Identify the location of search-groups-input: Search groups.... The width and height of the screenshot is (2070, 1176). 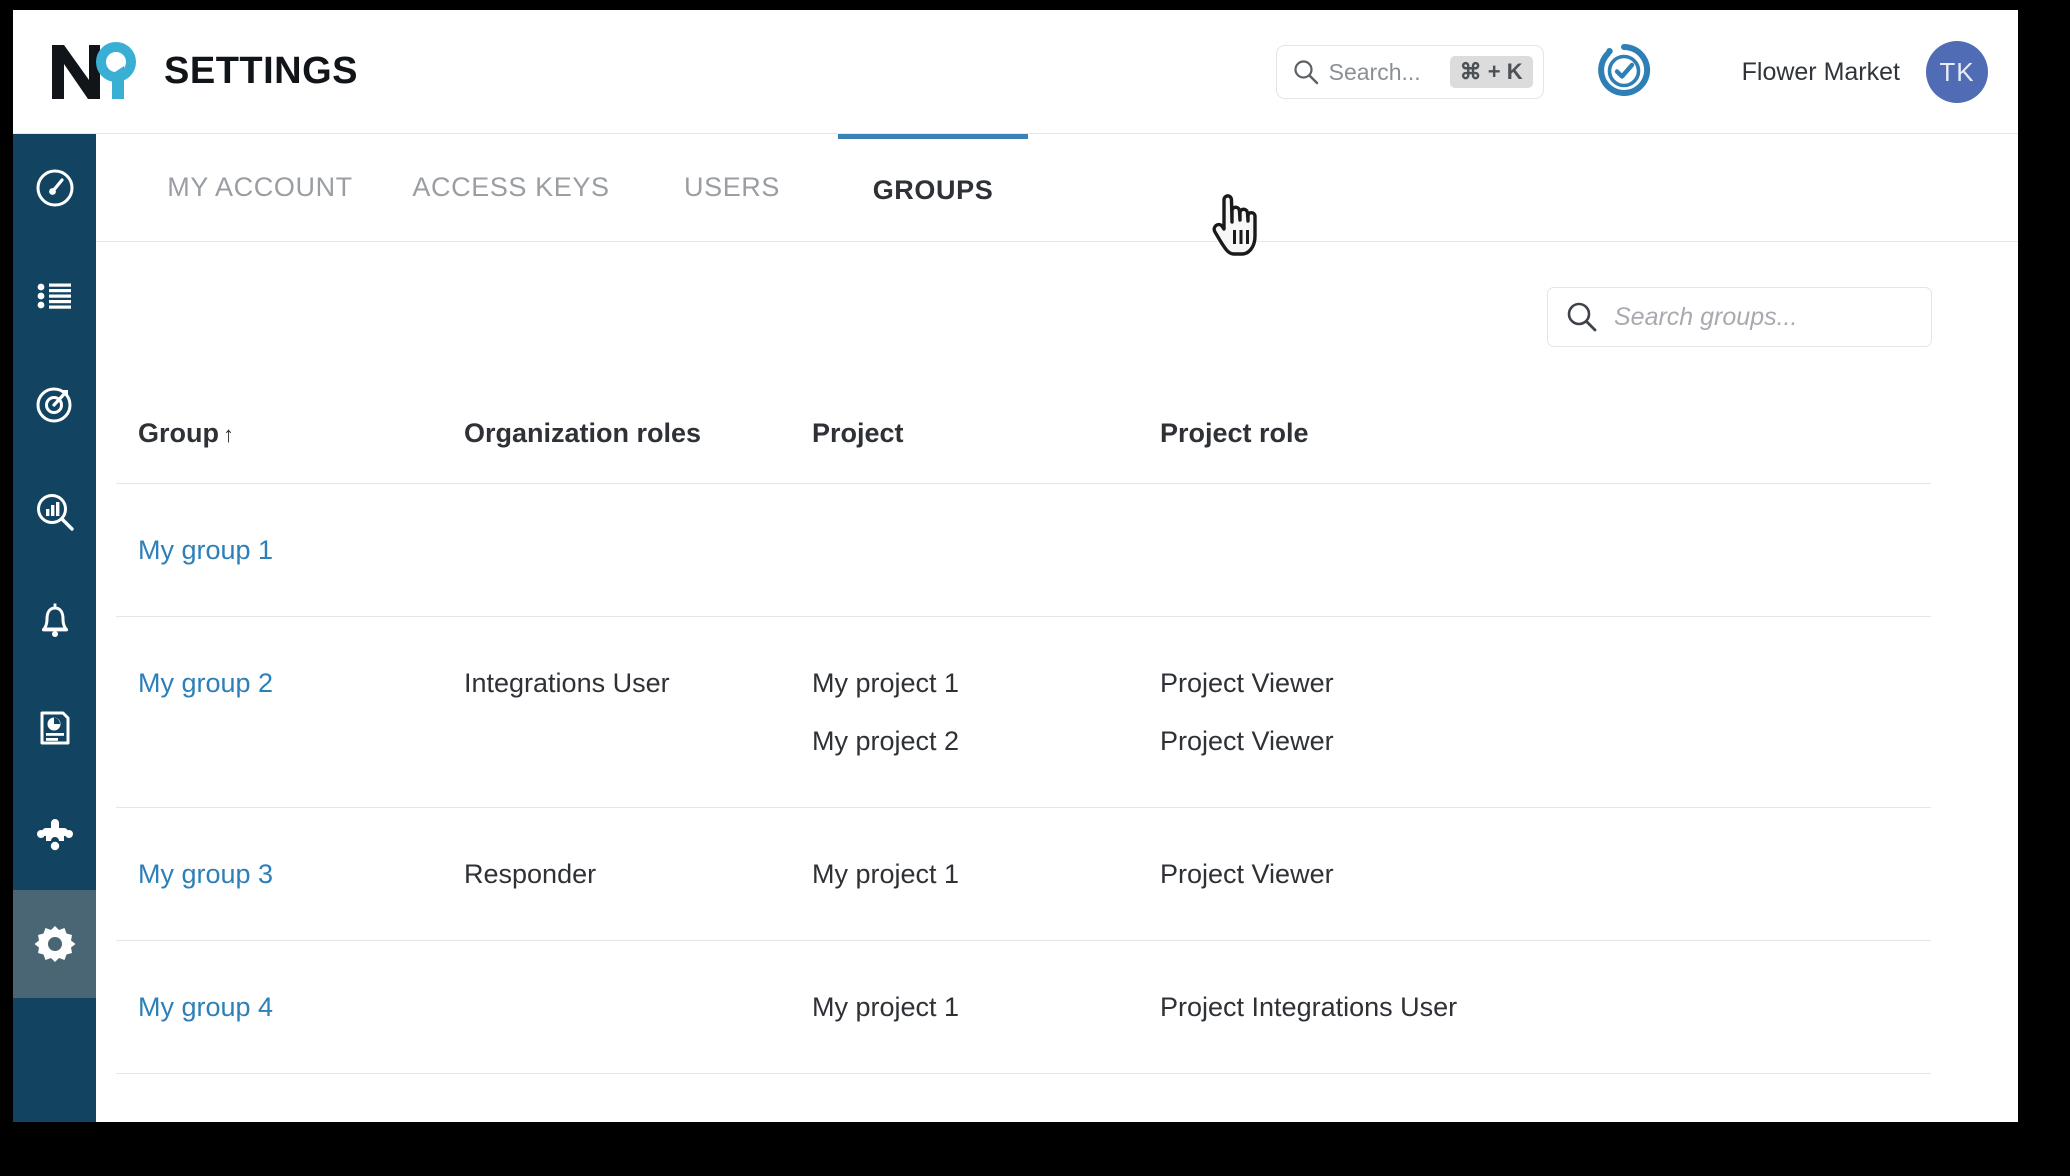
(1739, 317).